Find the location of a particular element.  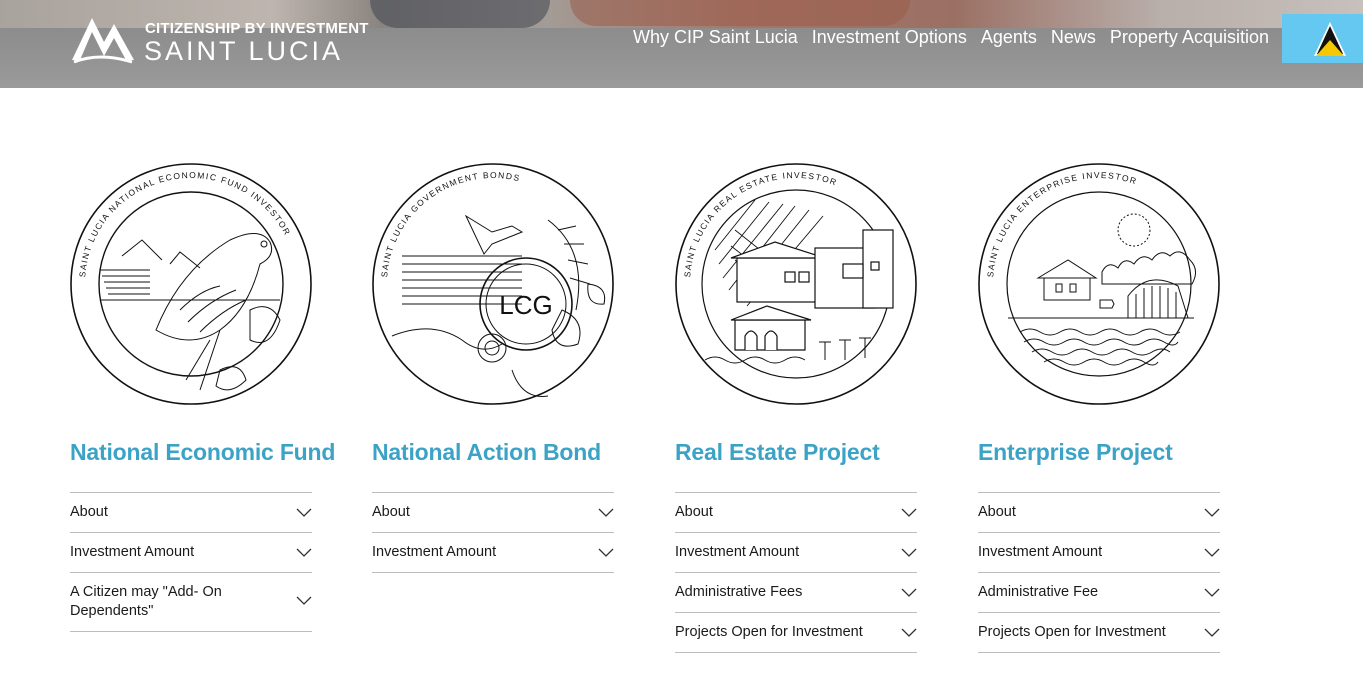

nav-agents: Agents is located at coordinates (1009, 37).